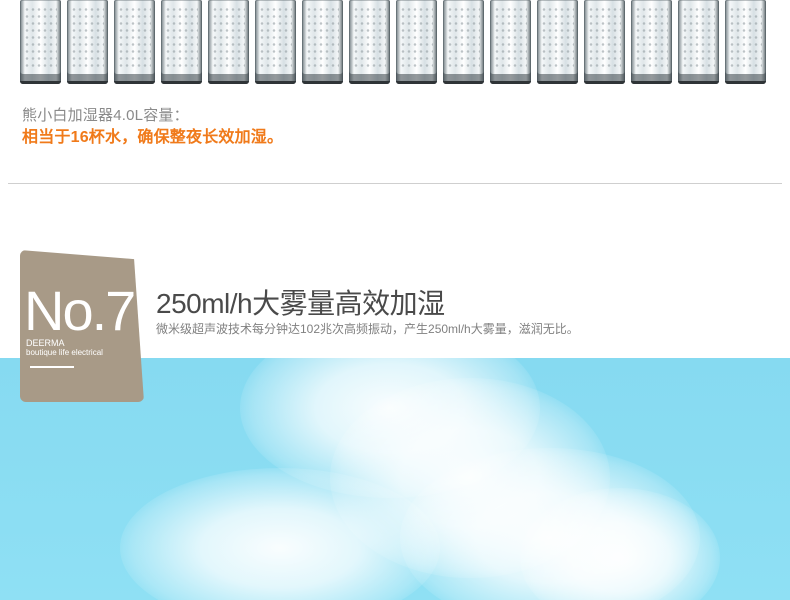 Image resolution: width=790 pixels, height=600 pixels. What do you see at coordinates (52, 367) in the screenshot?
I see `badge-underline` at bounding box center [52, 367].